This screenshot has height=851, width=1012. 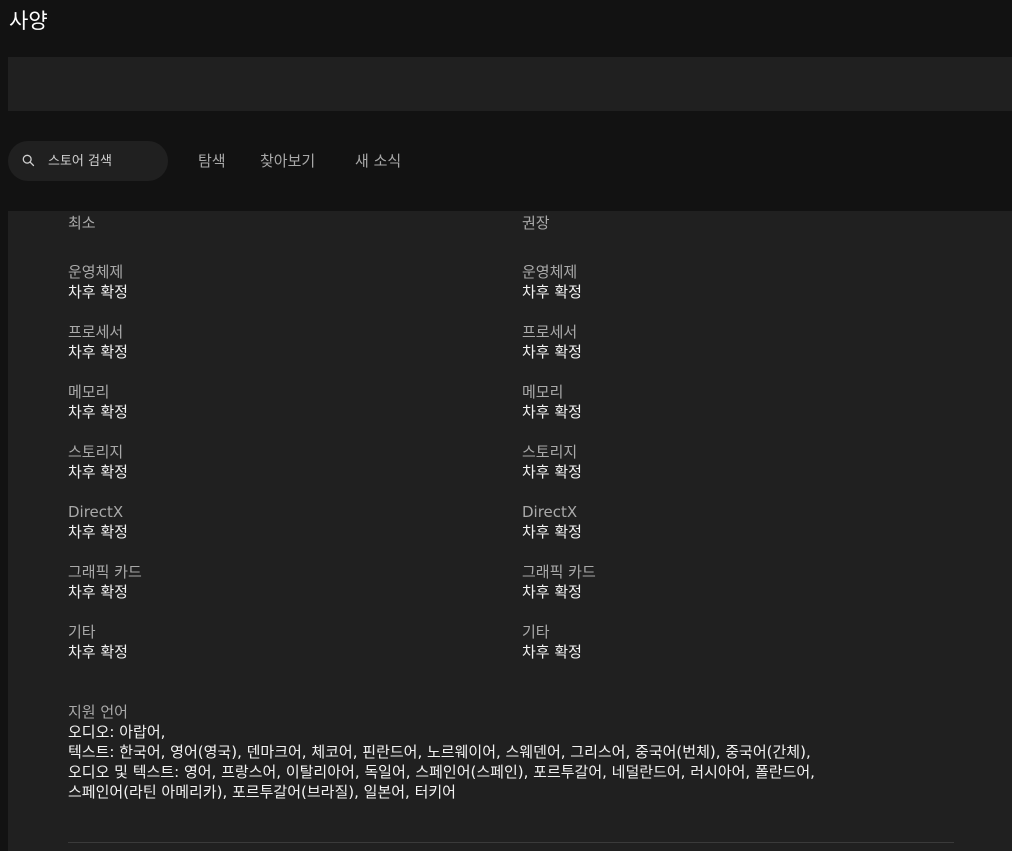 I want to click on divider, so click(x=511, y=842).